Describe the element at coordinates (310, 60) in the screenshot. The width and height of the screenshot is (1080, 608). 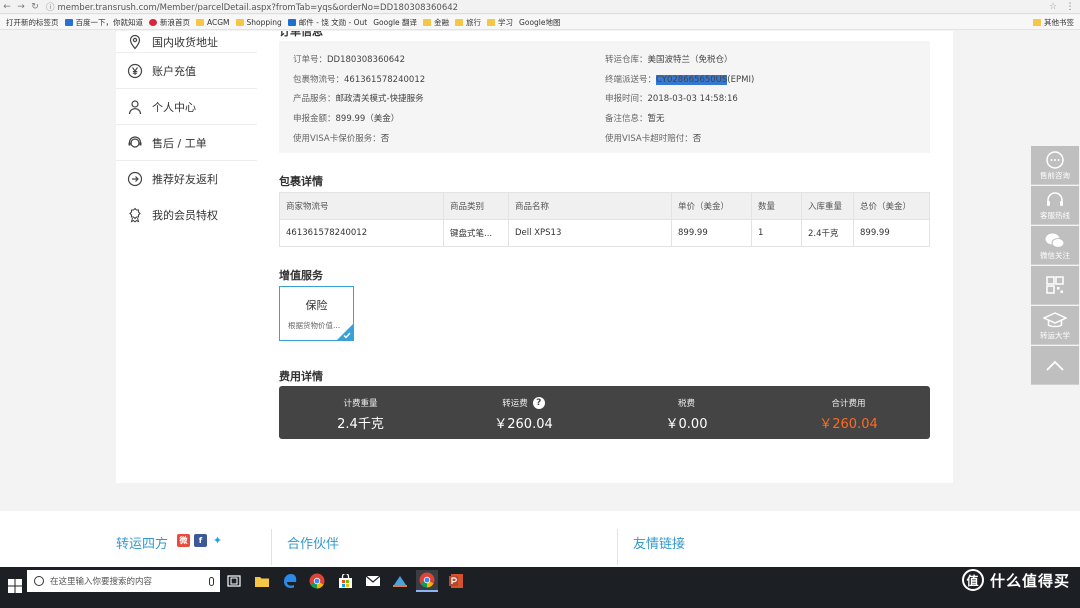
I see `field-key: 订单号：` at that location.